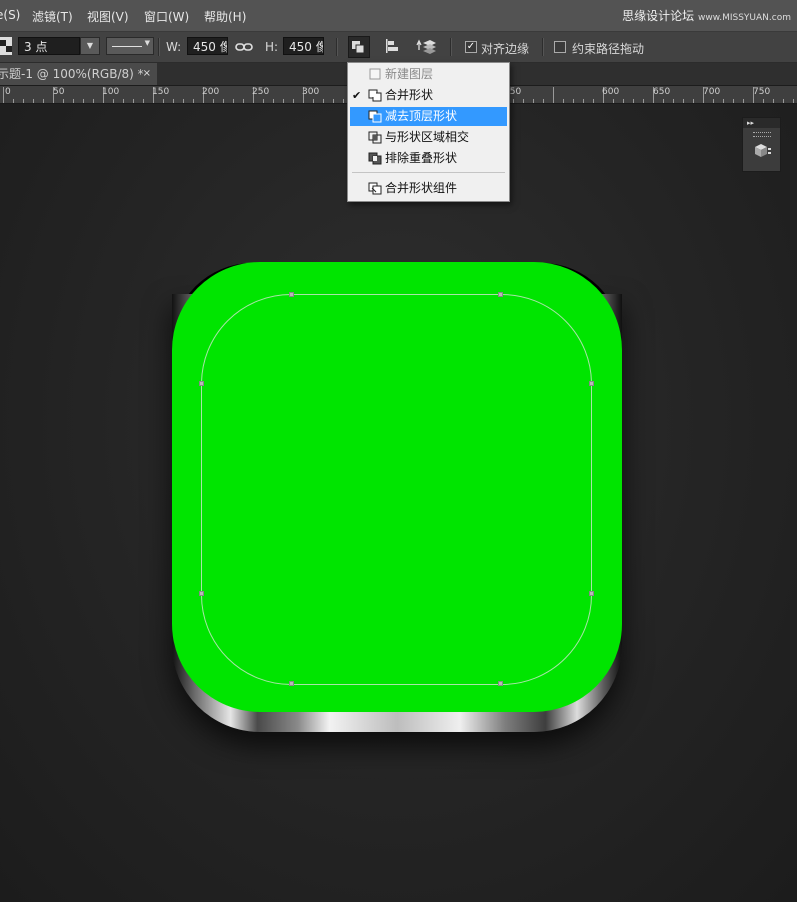 The width and height of the screenshot is (797, 902). Describe the element at coordinates (111, 92) in the screenshot. I see `ruler-label: 100` at that location.